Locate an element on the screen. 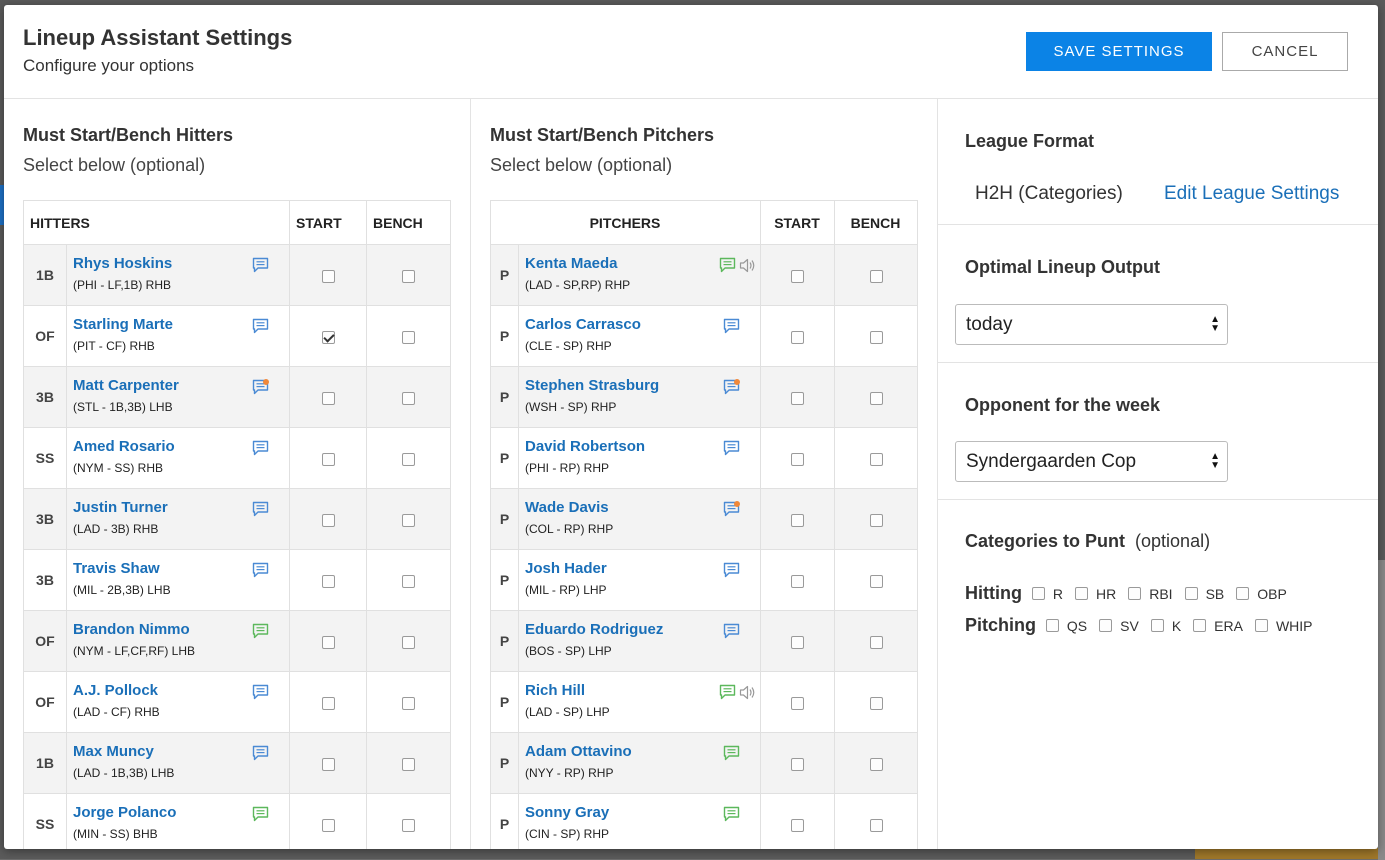 The width and height of the screenshot is (1385, 860). punt-rbi-checkbox is located at coordinates (1135, 593).